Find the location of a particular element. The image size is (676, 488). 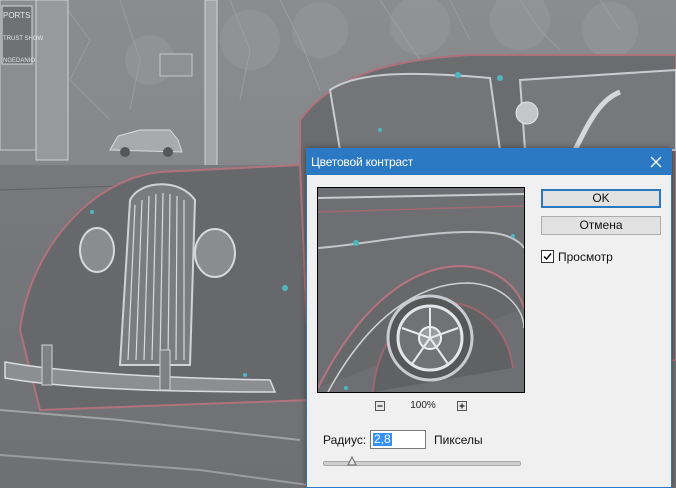

ok-button: OK is located at coordinates (601, 198).